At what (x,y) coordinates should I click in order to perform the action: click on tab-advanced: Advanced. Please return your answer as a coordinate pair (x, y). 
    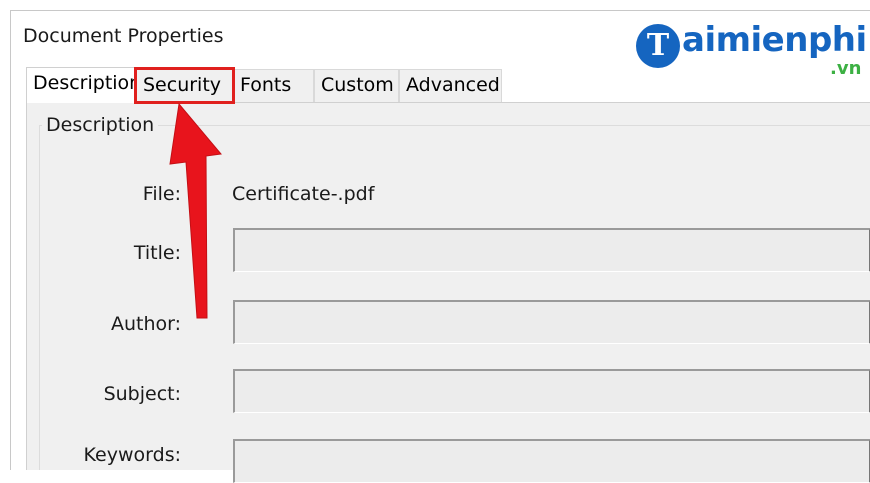
    Looking at the image, I should click on (450, 85).